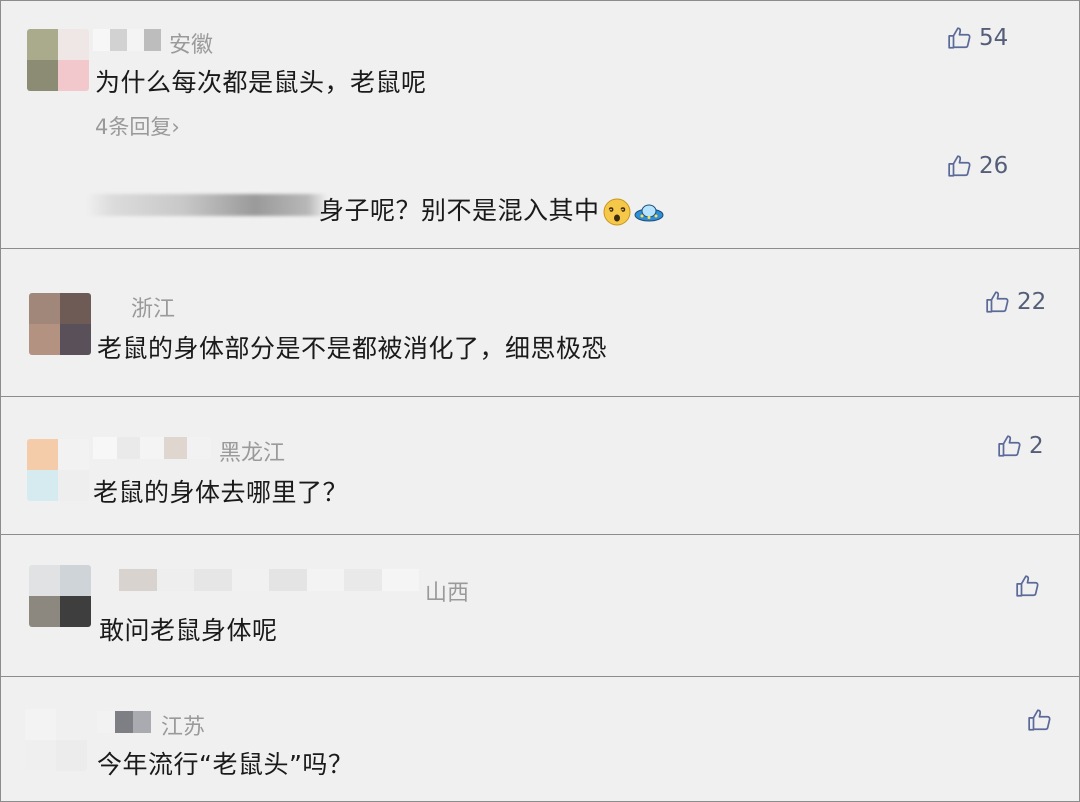 The height and width of the screenshot is (802, 1080). I want to click on ufo-emoji, so click(649, 213).